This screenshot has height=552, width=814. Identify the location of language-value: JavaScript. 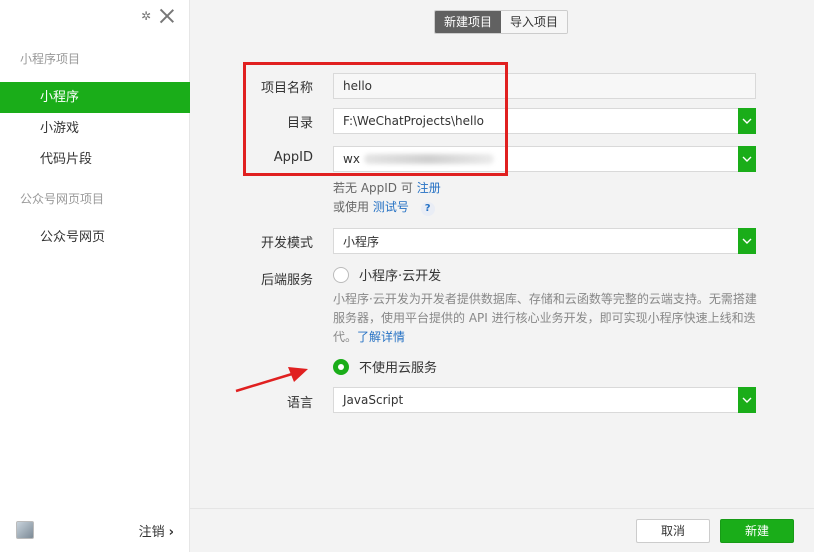
(373, 400).